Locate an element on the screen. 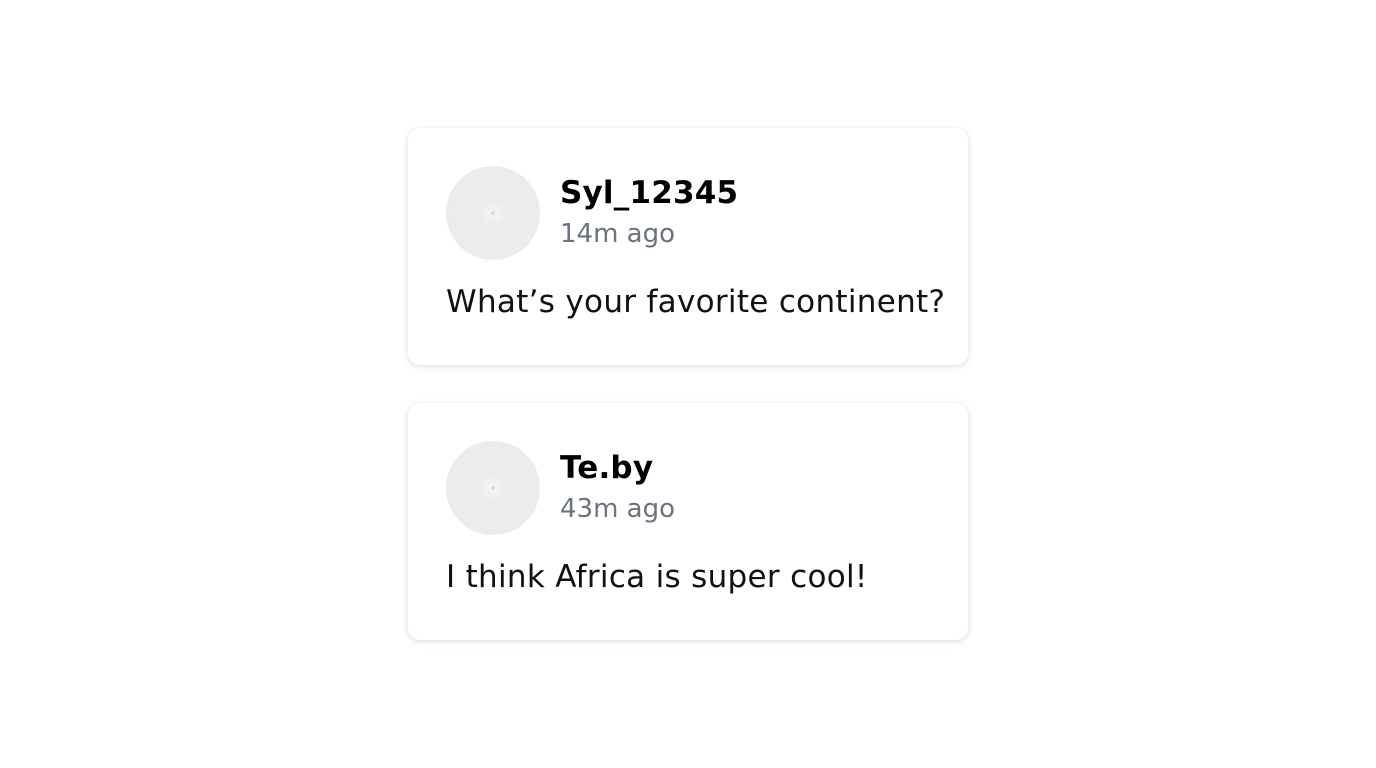 The height and width of the screenshot is (768, 1376). comment-header: Syl_12345 14m ago is located at coordinates (688, 213).